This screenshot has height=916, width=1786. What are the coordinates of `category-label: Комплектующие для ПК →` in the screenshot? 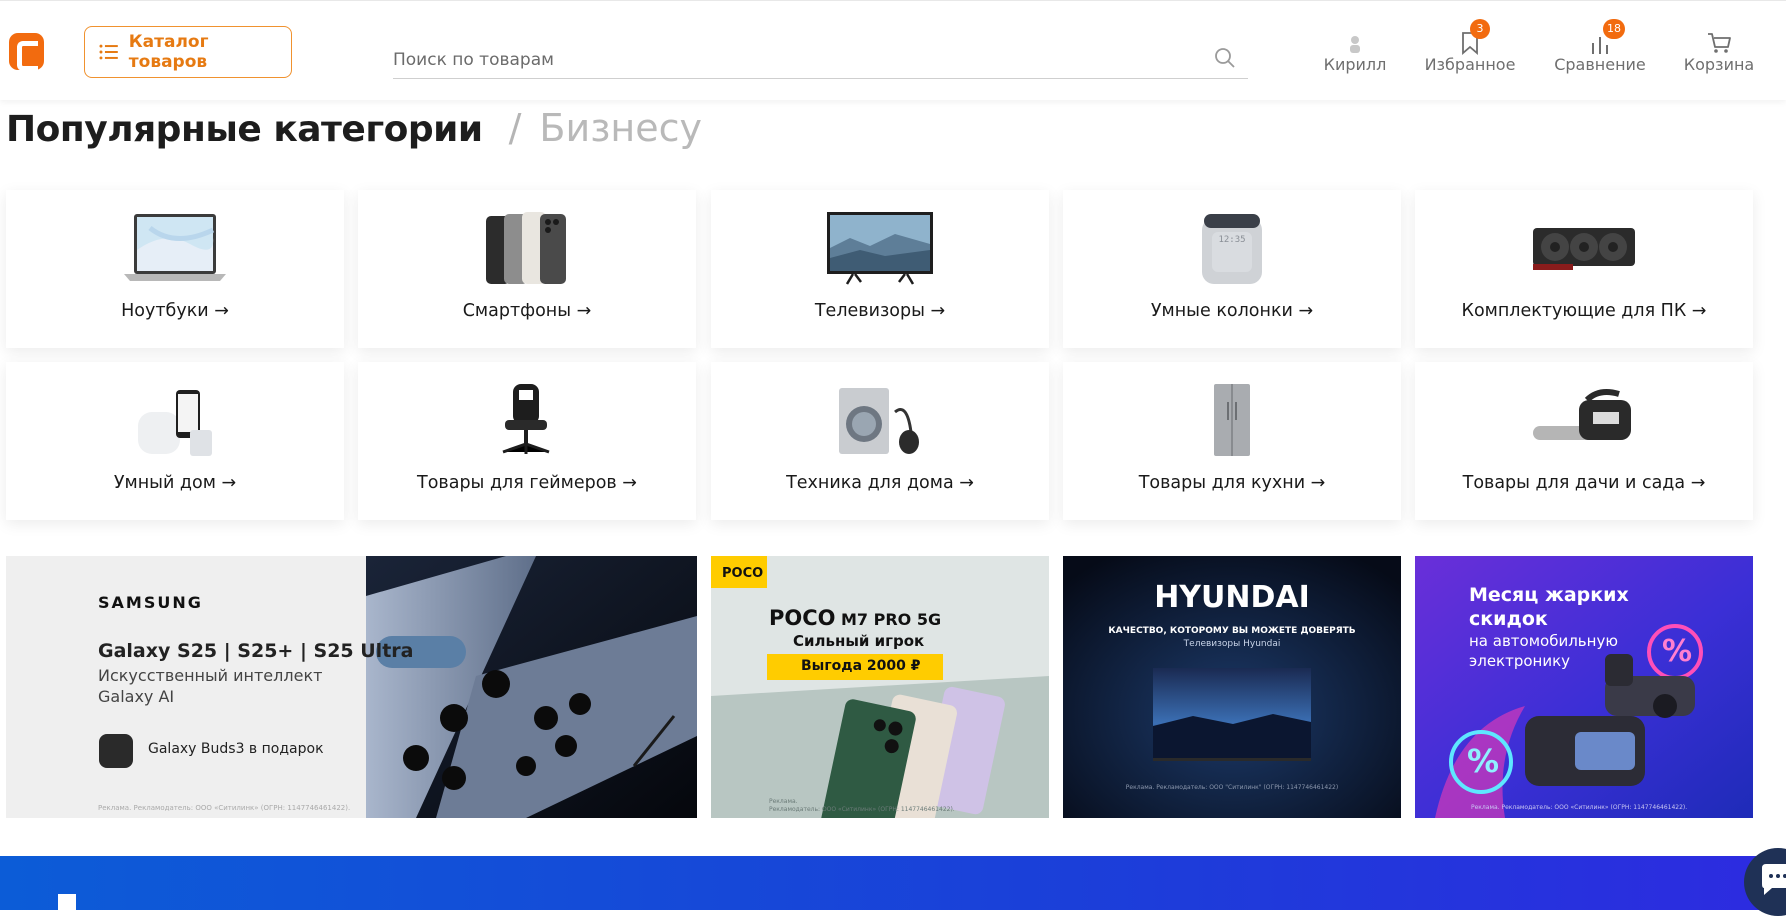 It's located at (1584, 311).